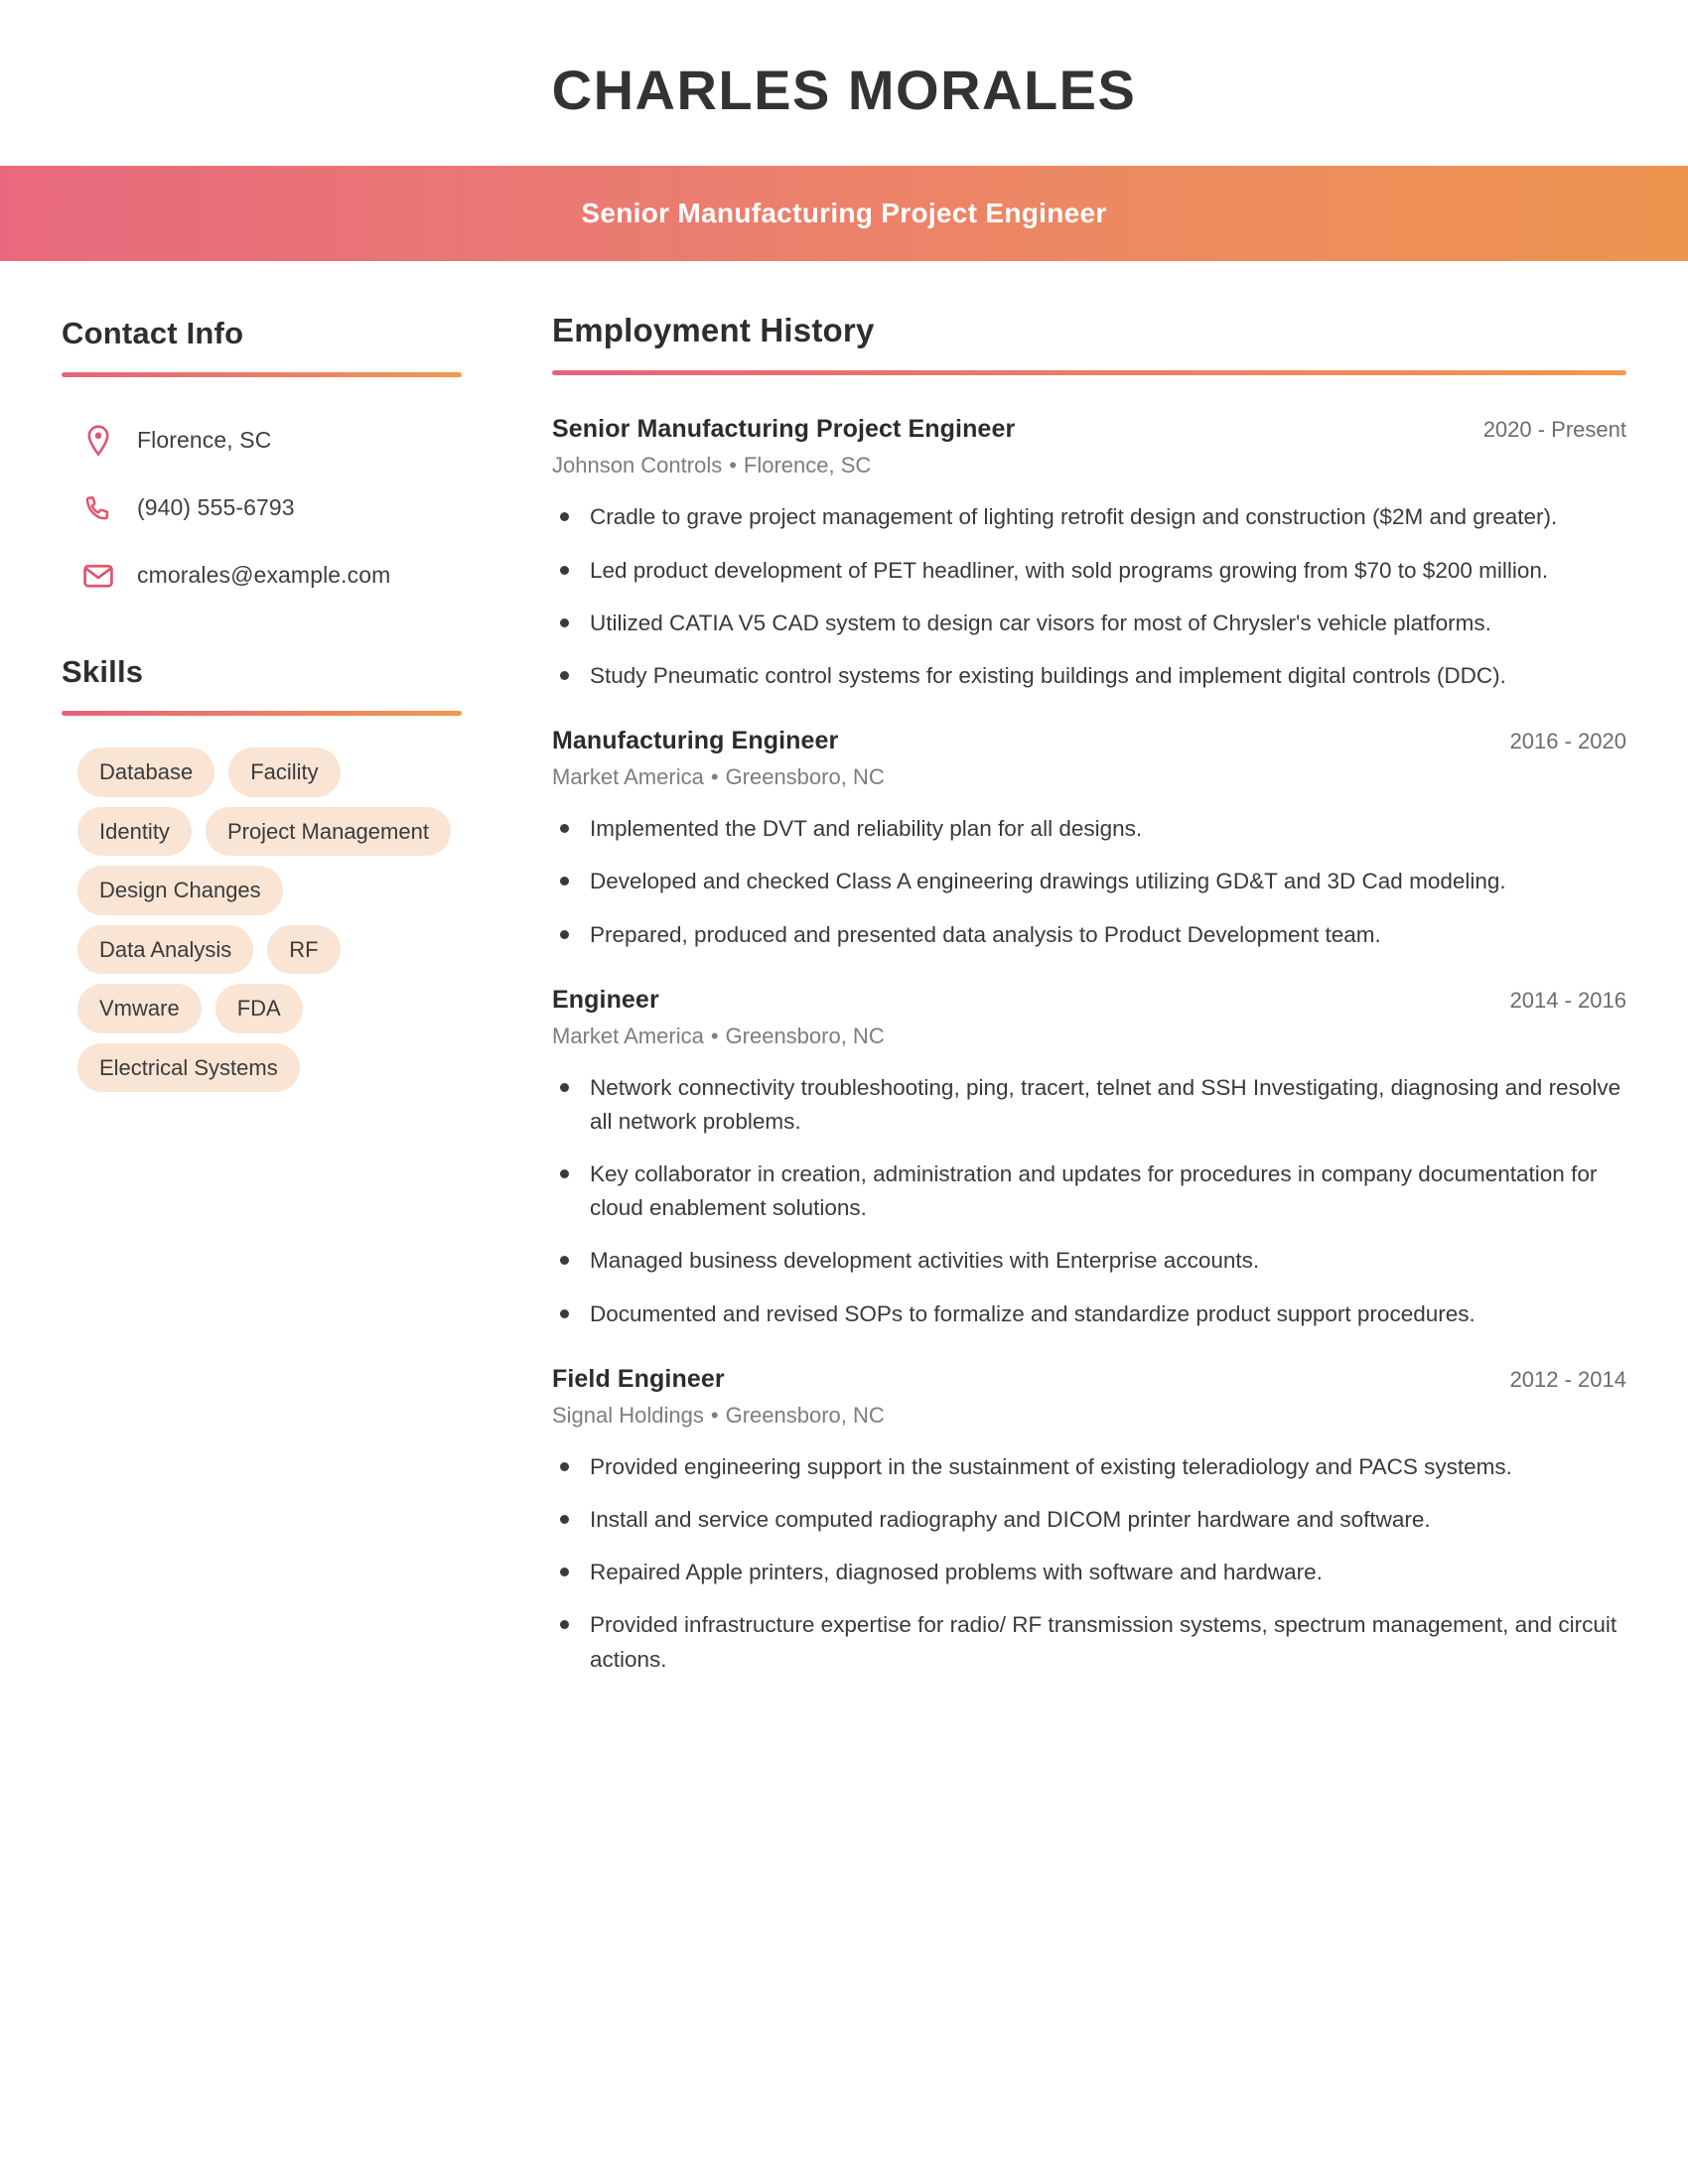  What do you see at coordinates (638, 1378) in the screenshot?
I see `employment-job-title: Field Engineer` at bounding box center [638, 1378].